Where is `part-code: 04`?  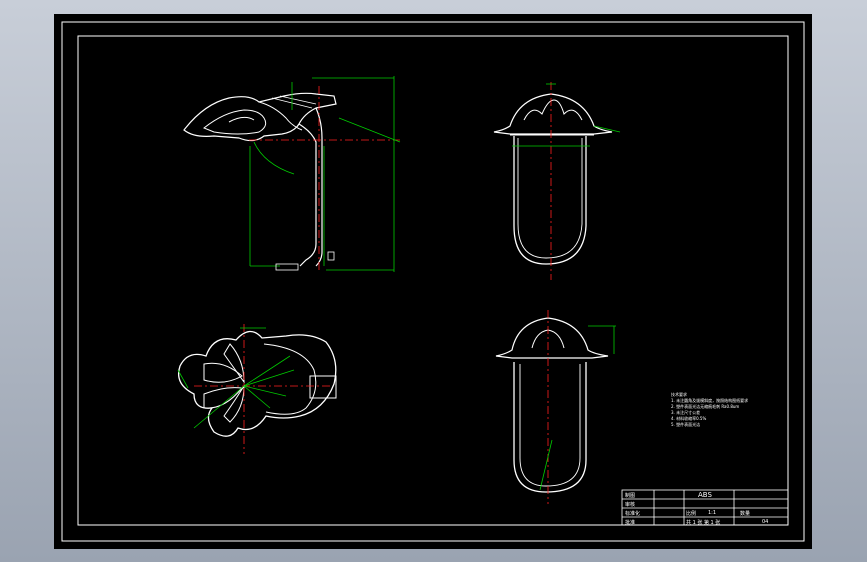
part-code: 04 is located at coordinates (765, 522).